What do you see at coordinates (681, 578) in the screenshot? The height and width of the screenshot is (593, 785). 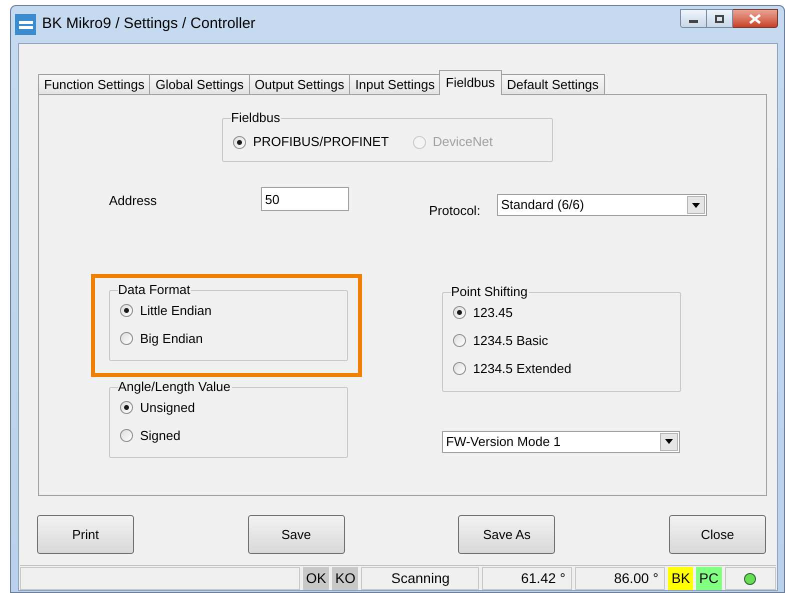 I see `status-indicator: BK` at bounding box center [681, 578].